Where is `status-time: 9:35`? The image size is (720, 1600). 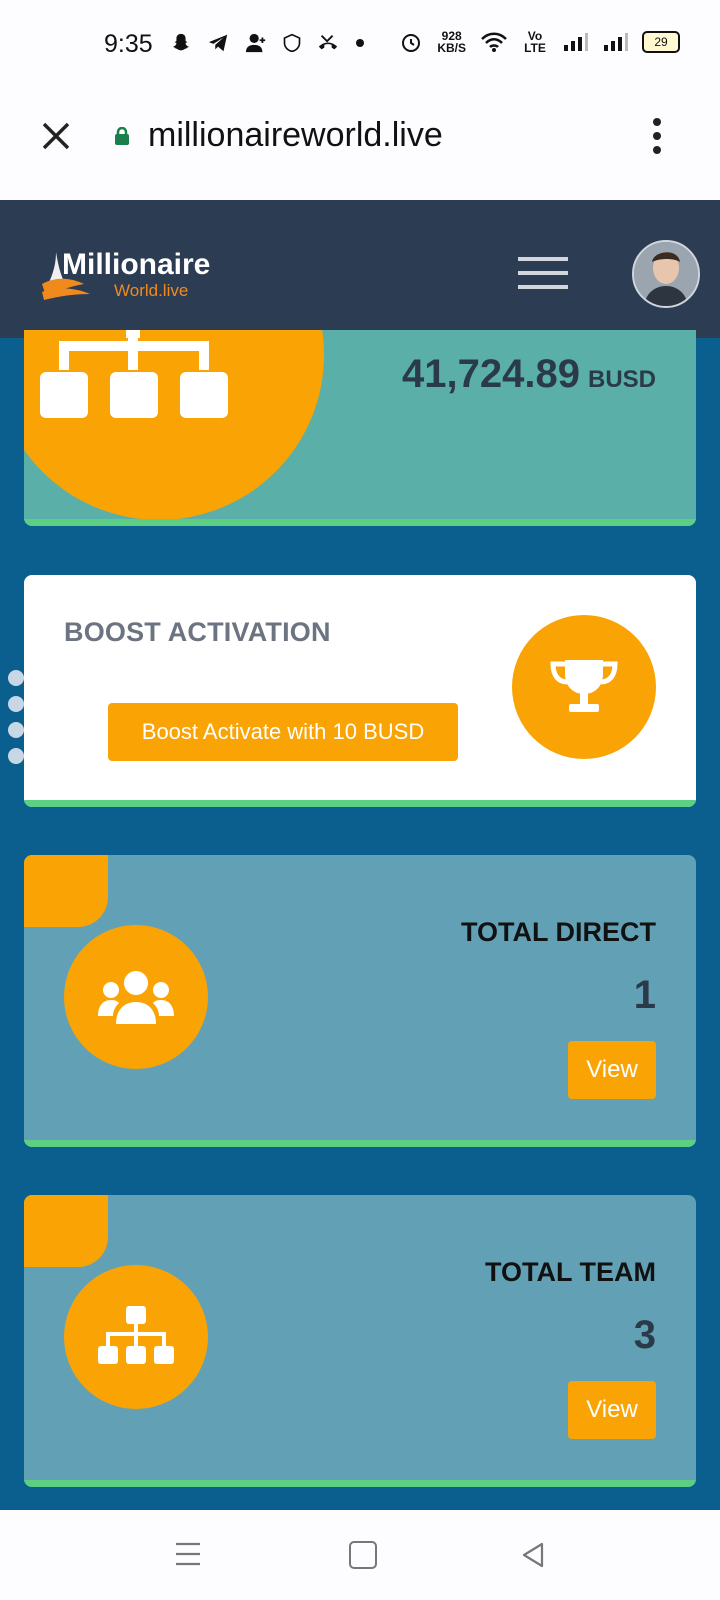
status-time: 9:35 is located at coordinates (128, 44).